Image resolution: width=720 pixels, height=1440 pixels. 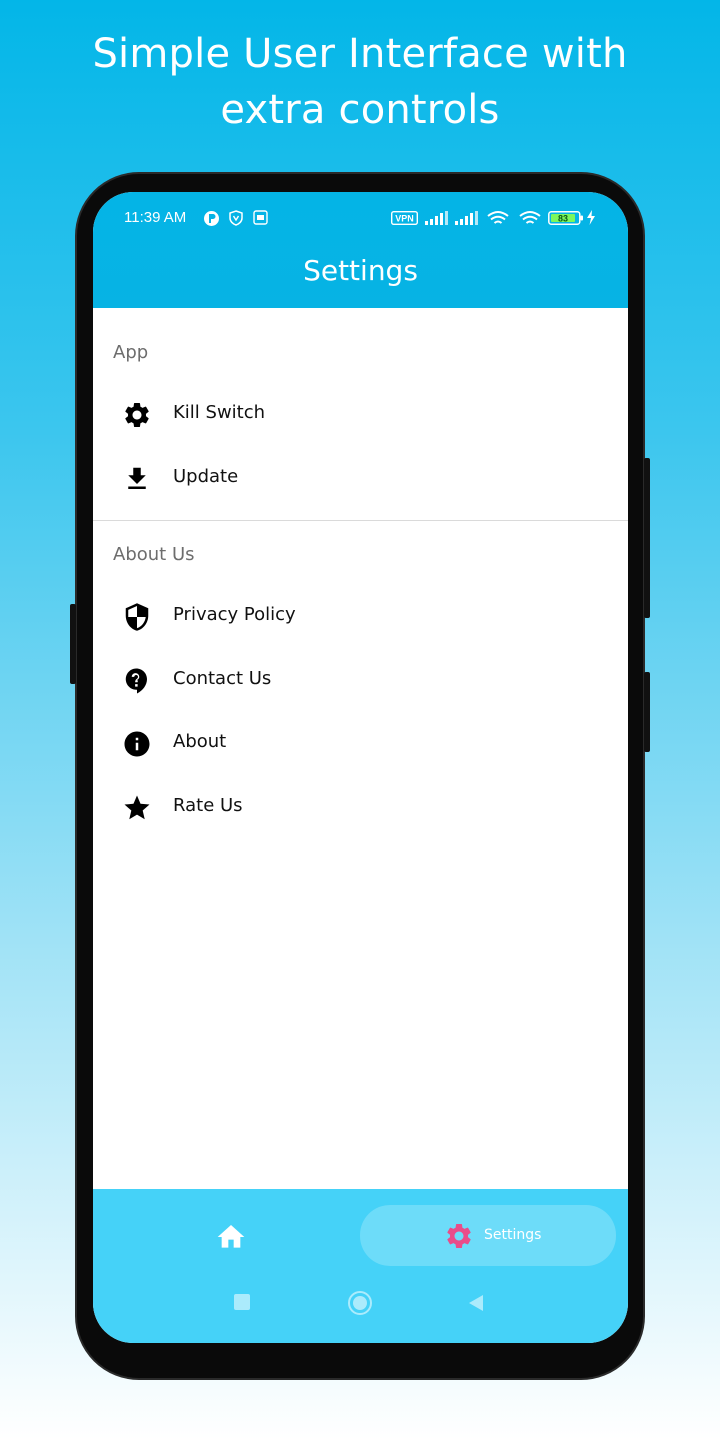 I want to click on recents-button, so click(x=242, y=1302).